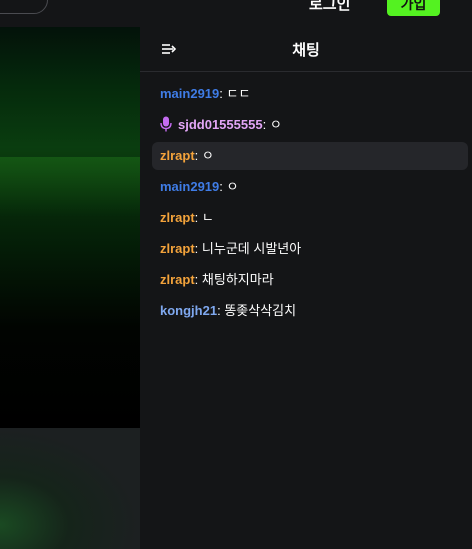 The image size is (472, 549). Describe the element at coordinates (24, 7) in the screenshot. I see `search-pill` at that location.